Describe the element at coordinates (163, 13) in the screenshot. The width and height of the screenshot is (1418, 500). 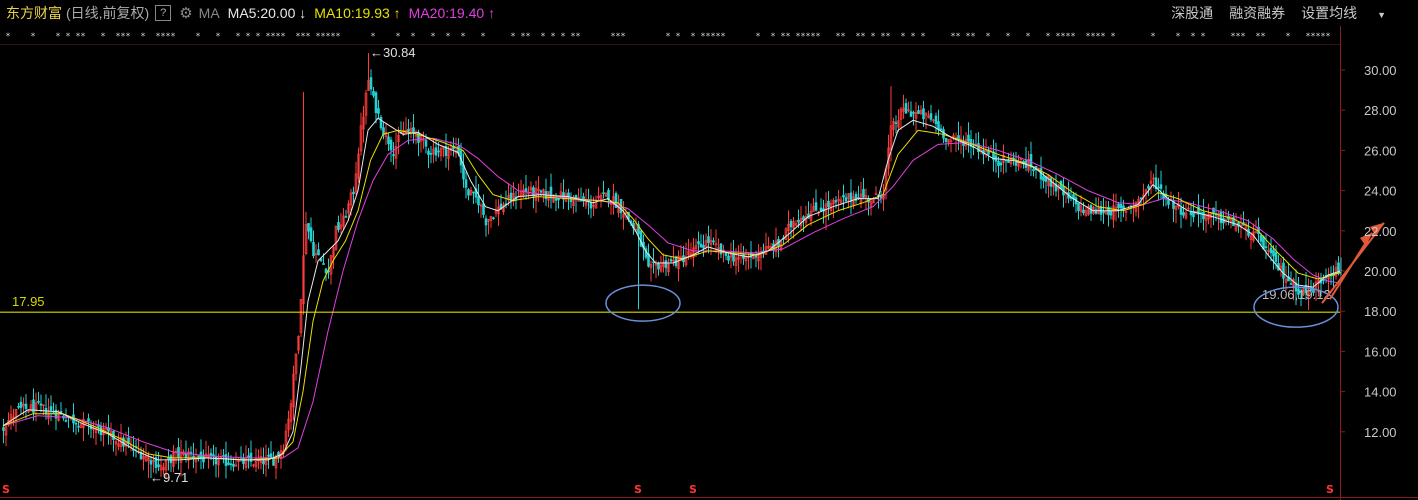
I see `help-icon: ?` at that location.